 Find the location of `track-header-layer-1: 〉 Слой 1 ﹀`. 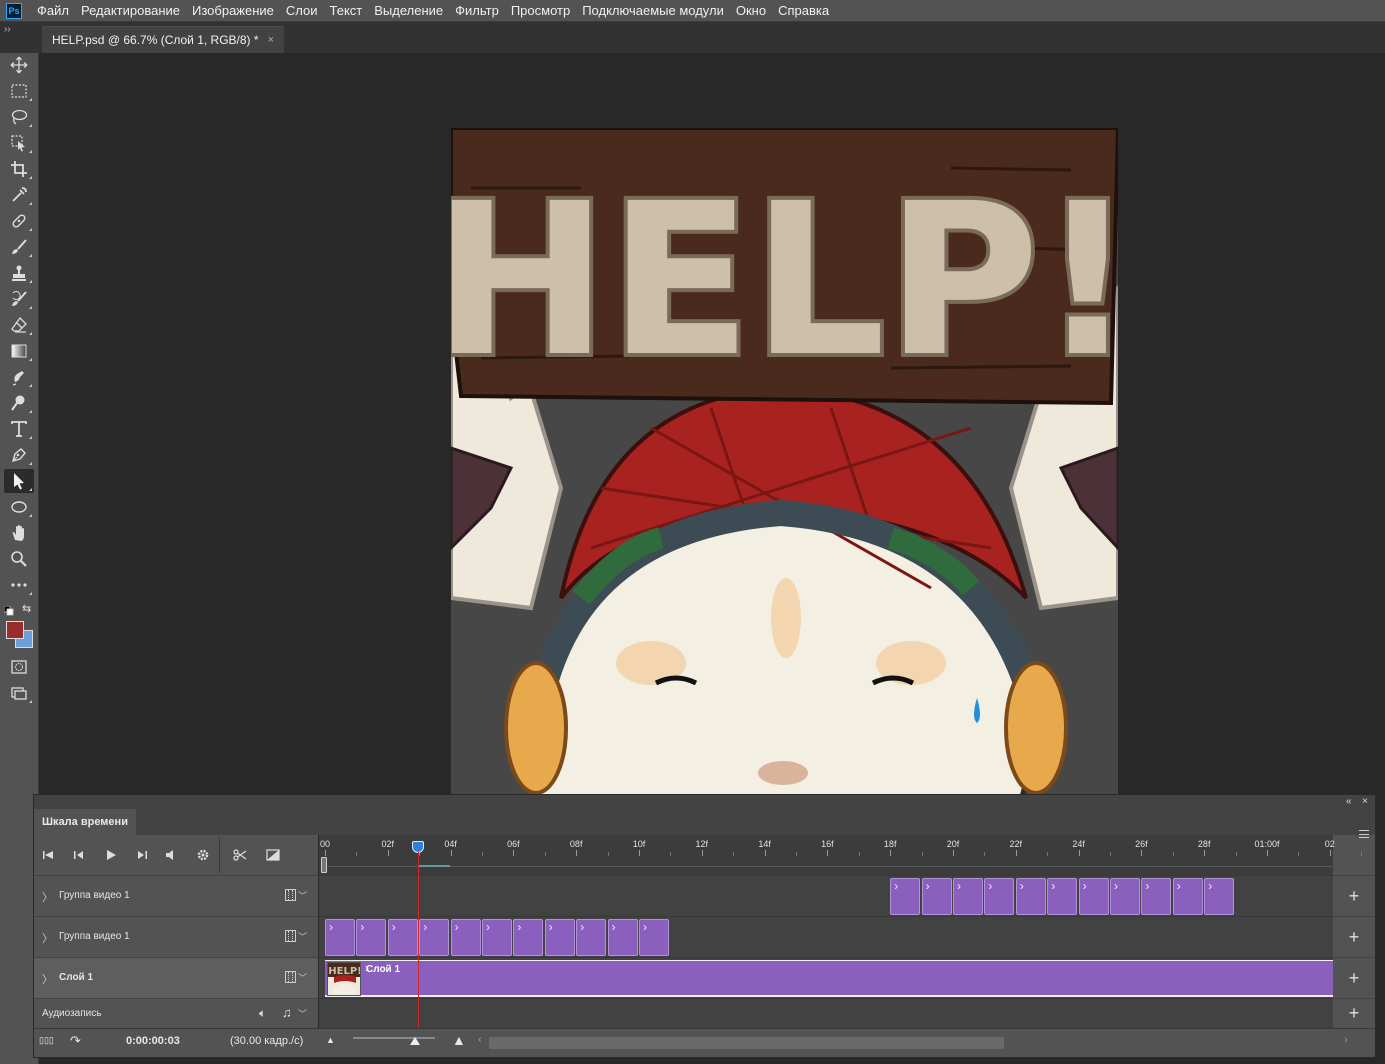

track-header-layer-1: 〉 Слой 1 ﹀ is located at coordinates (176, 977).